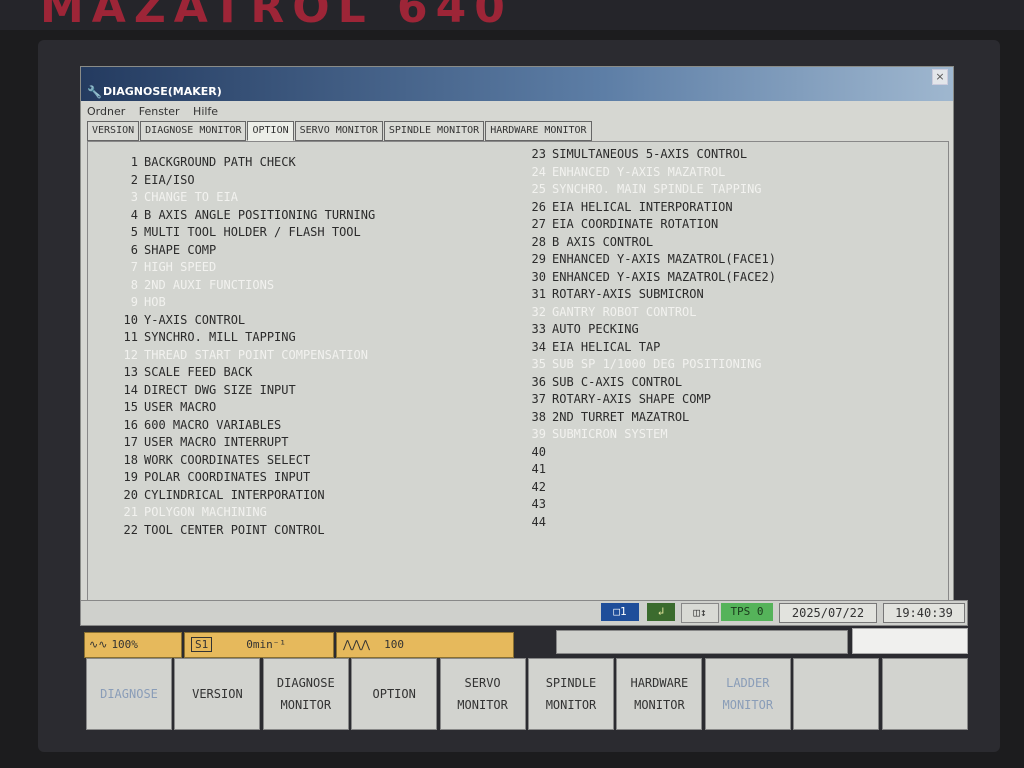  I want to click on option-label: SYNCHRO. MILL TAPPING, so click(220, 337).